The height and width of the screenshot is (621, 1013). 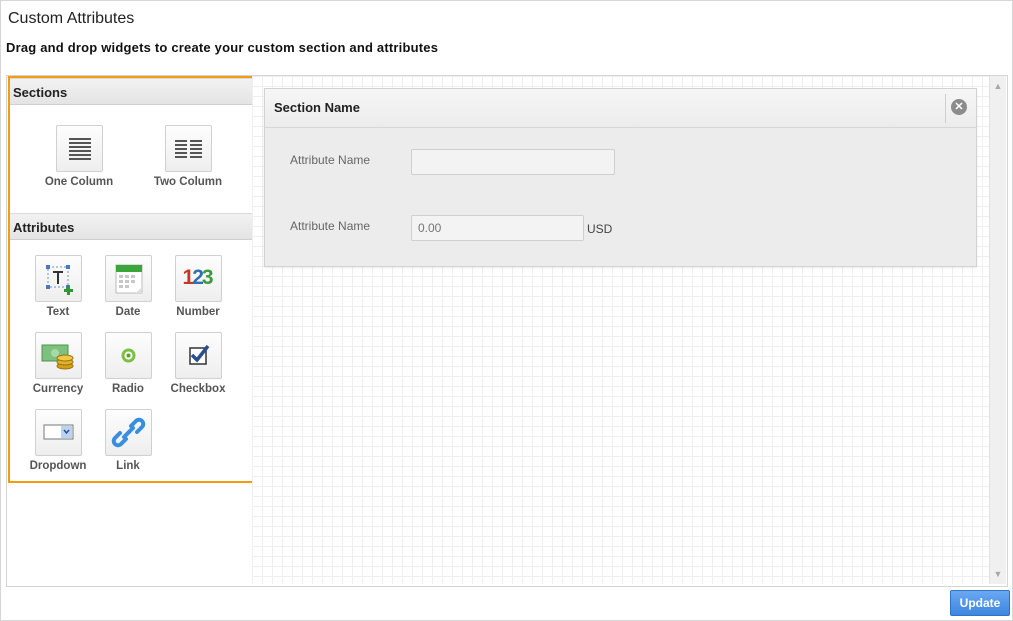 What do you see at coordinates (945, 108) in the screenshot?
I see `header-divider` at bounding box center [945, 108].